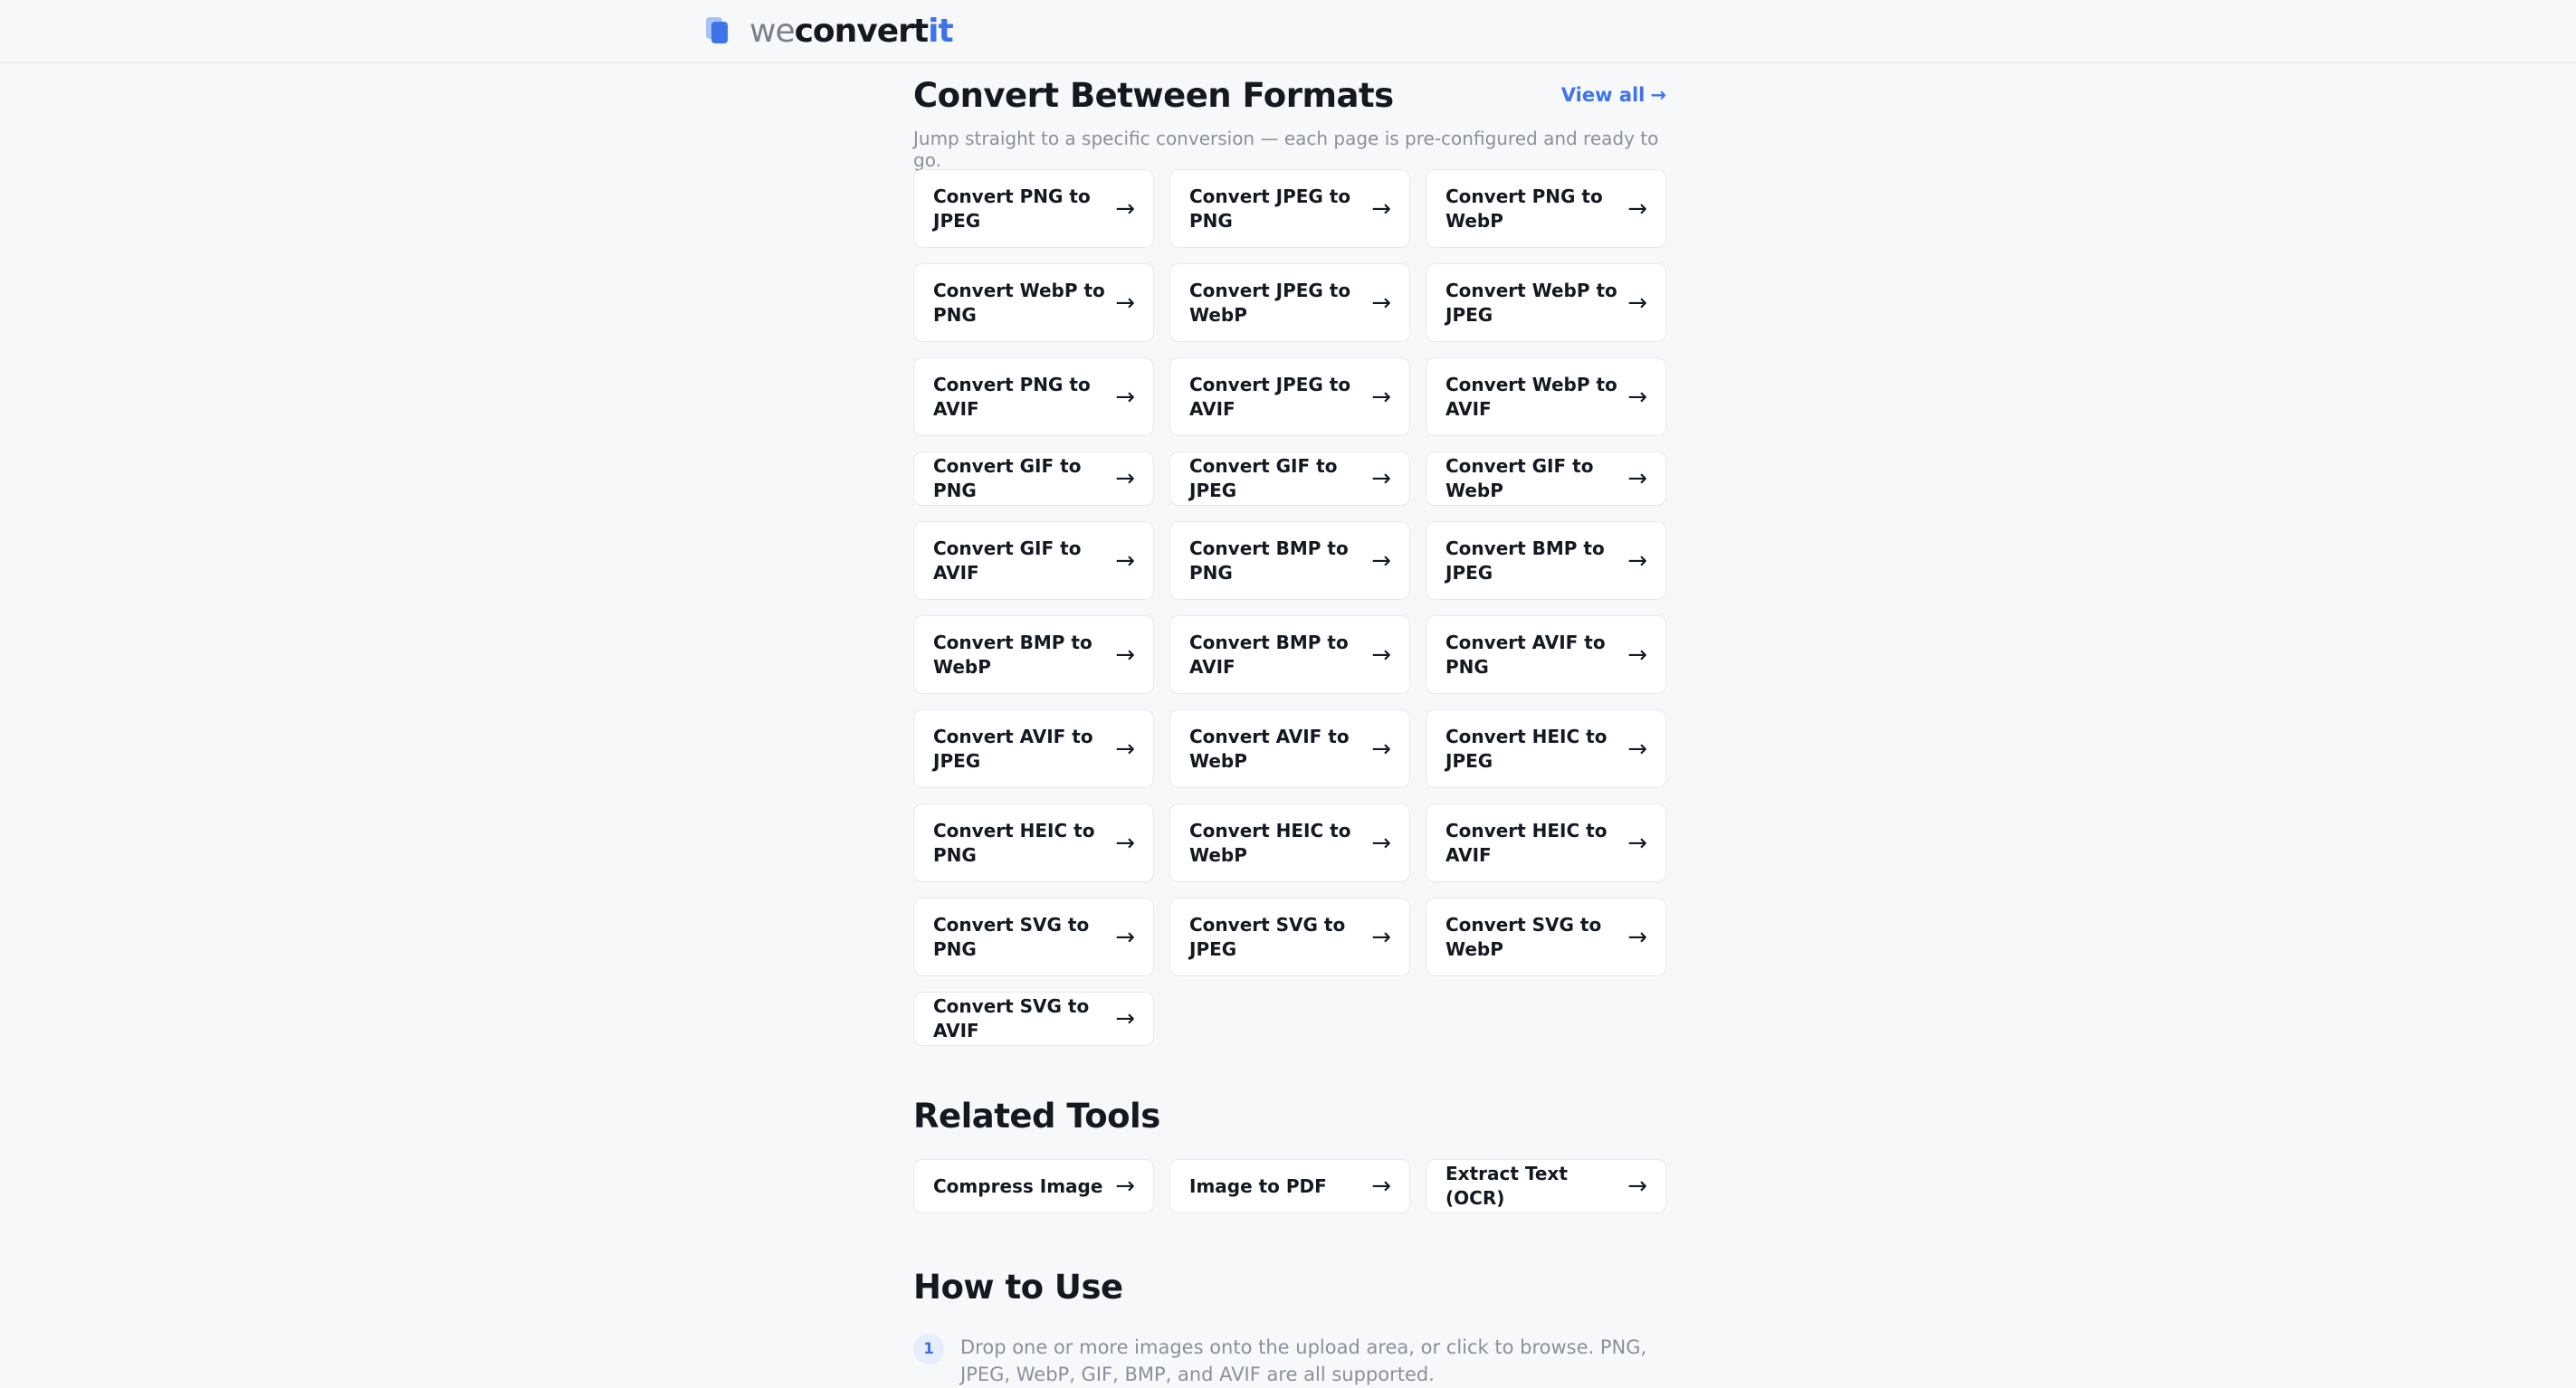  I want to click on tool-card-label: Convert HEIC to WebP, so click(1270, 842).